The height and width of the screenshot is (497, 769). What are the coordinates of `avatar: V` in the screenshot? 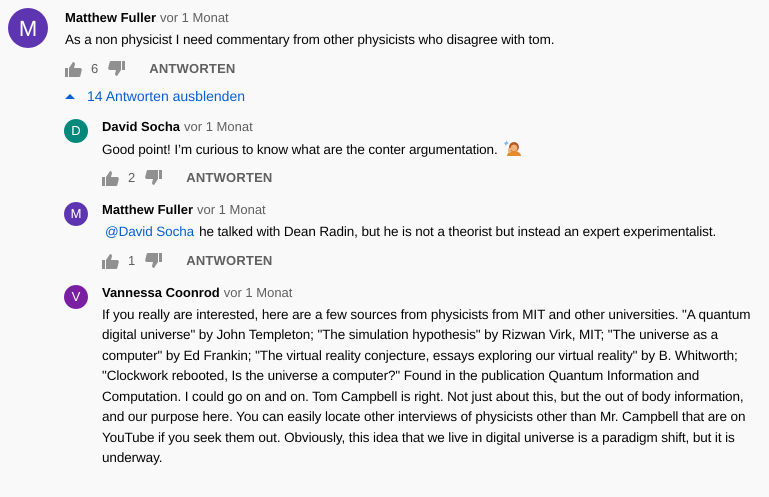 It's located at (76, 296).